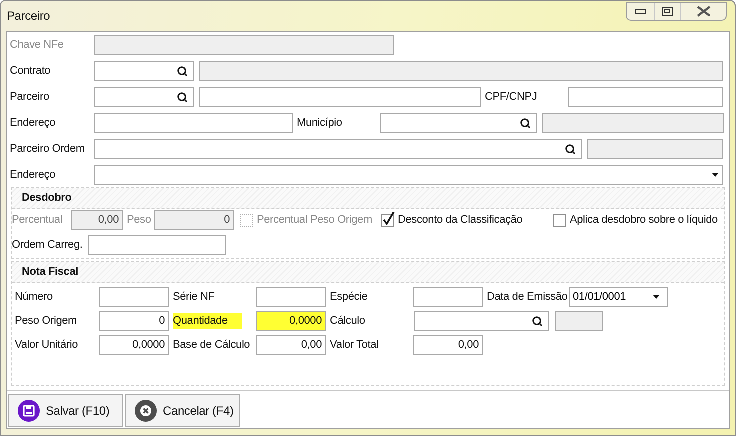 The height and width of the screenshot is (436, 736). Describe the element at coordinates (644, 220) in the screenshot. I see `checkbox-label: Aplica desdobro sobre o líquido` at that location.